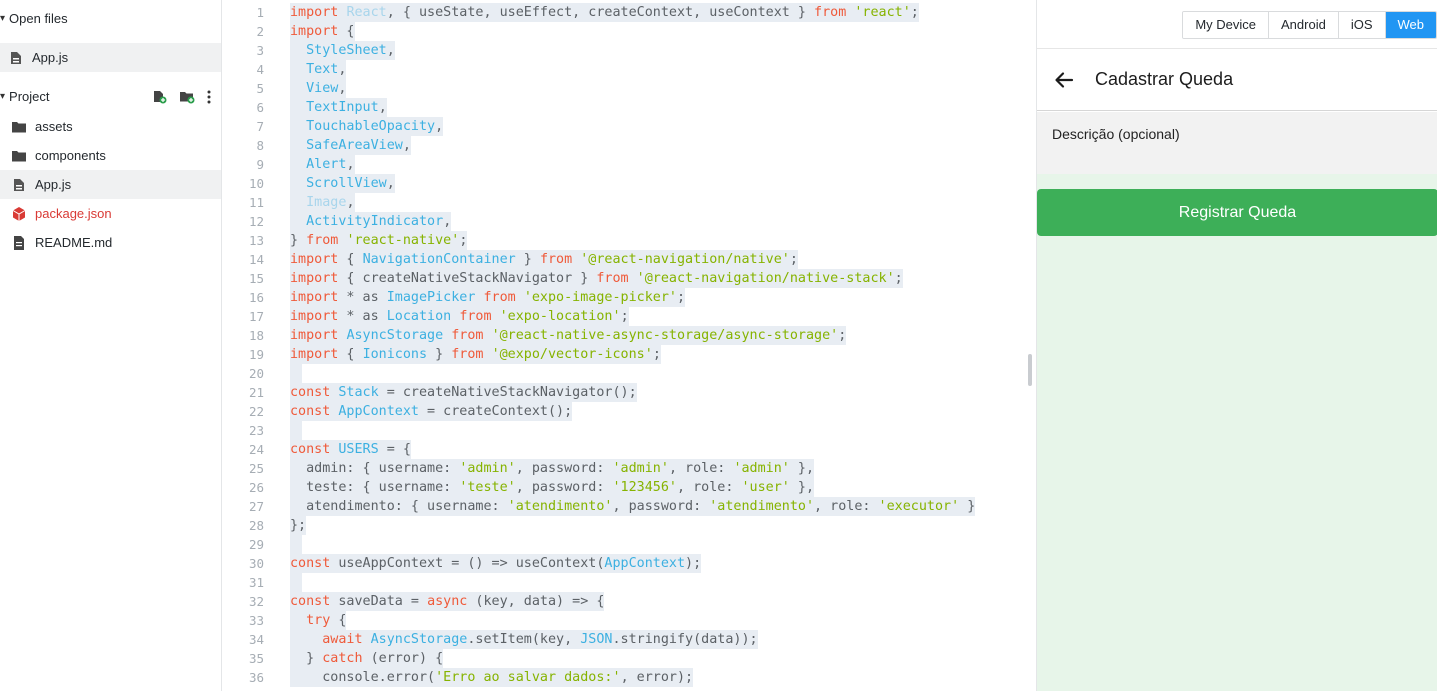  I want to click on platform-switcher: My Device Android iOS Web, so click(1309, 25).